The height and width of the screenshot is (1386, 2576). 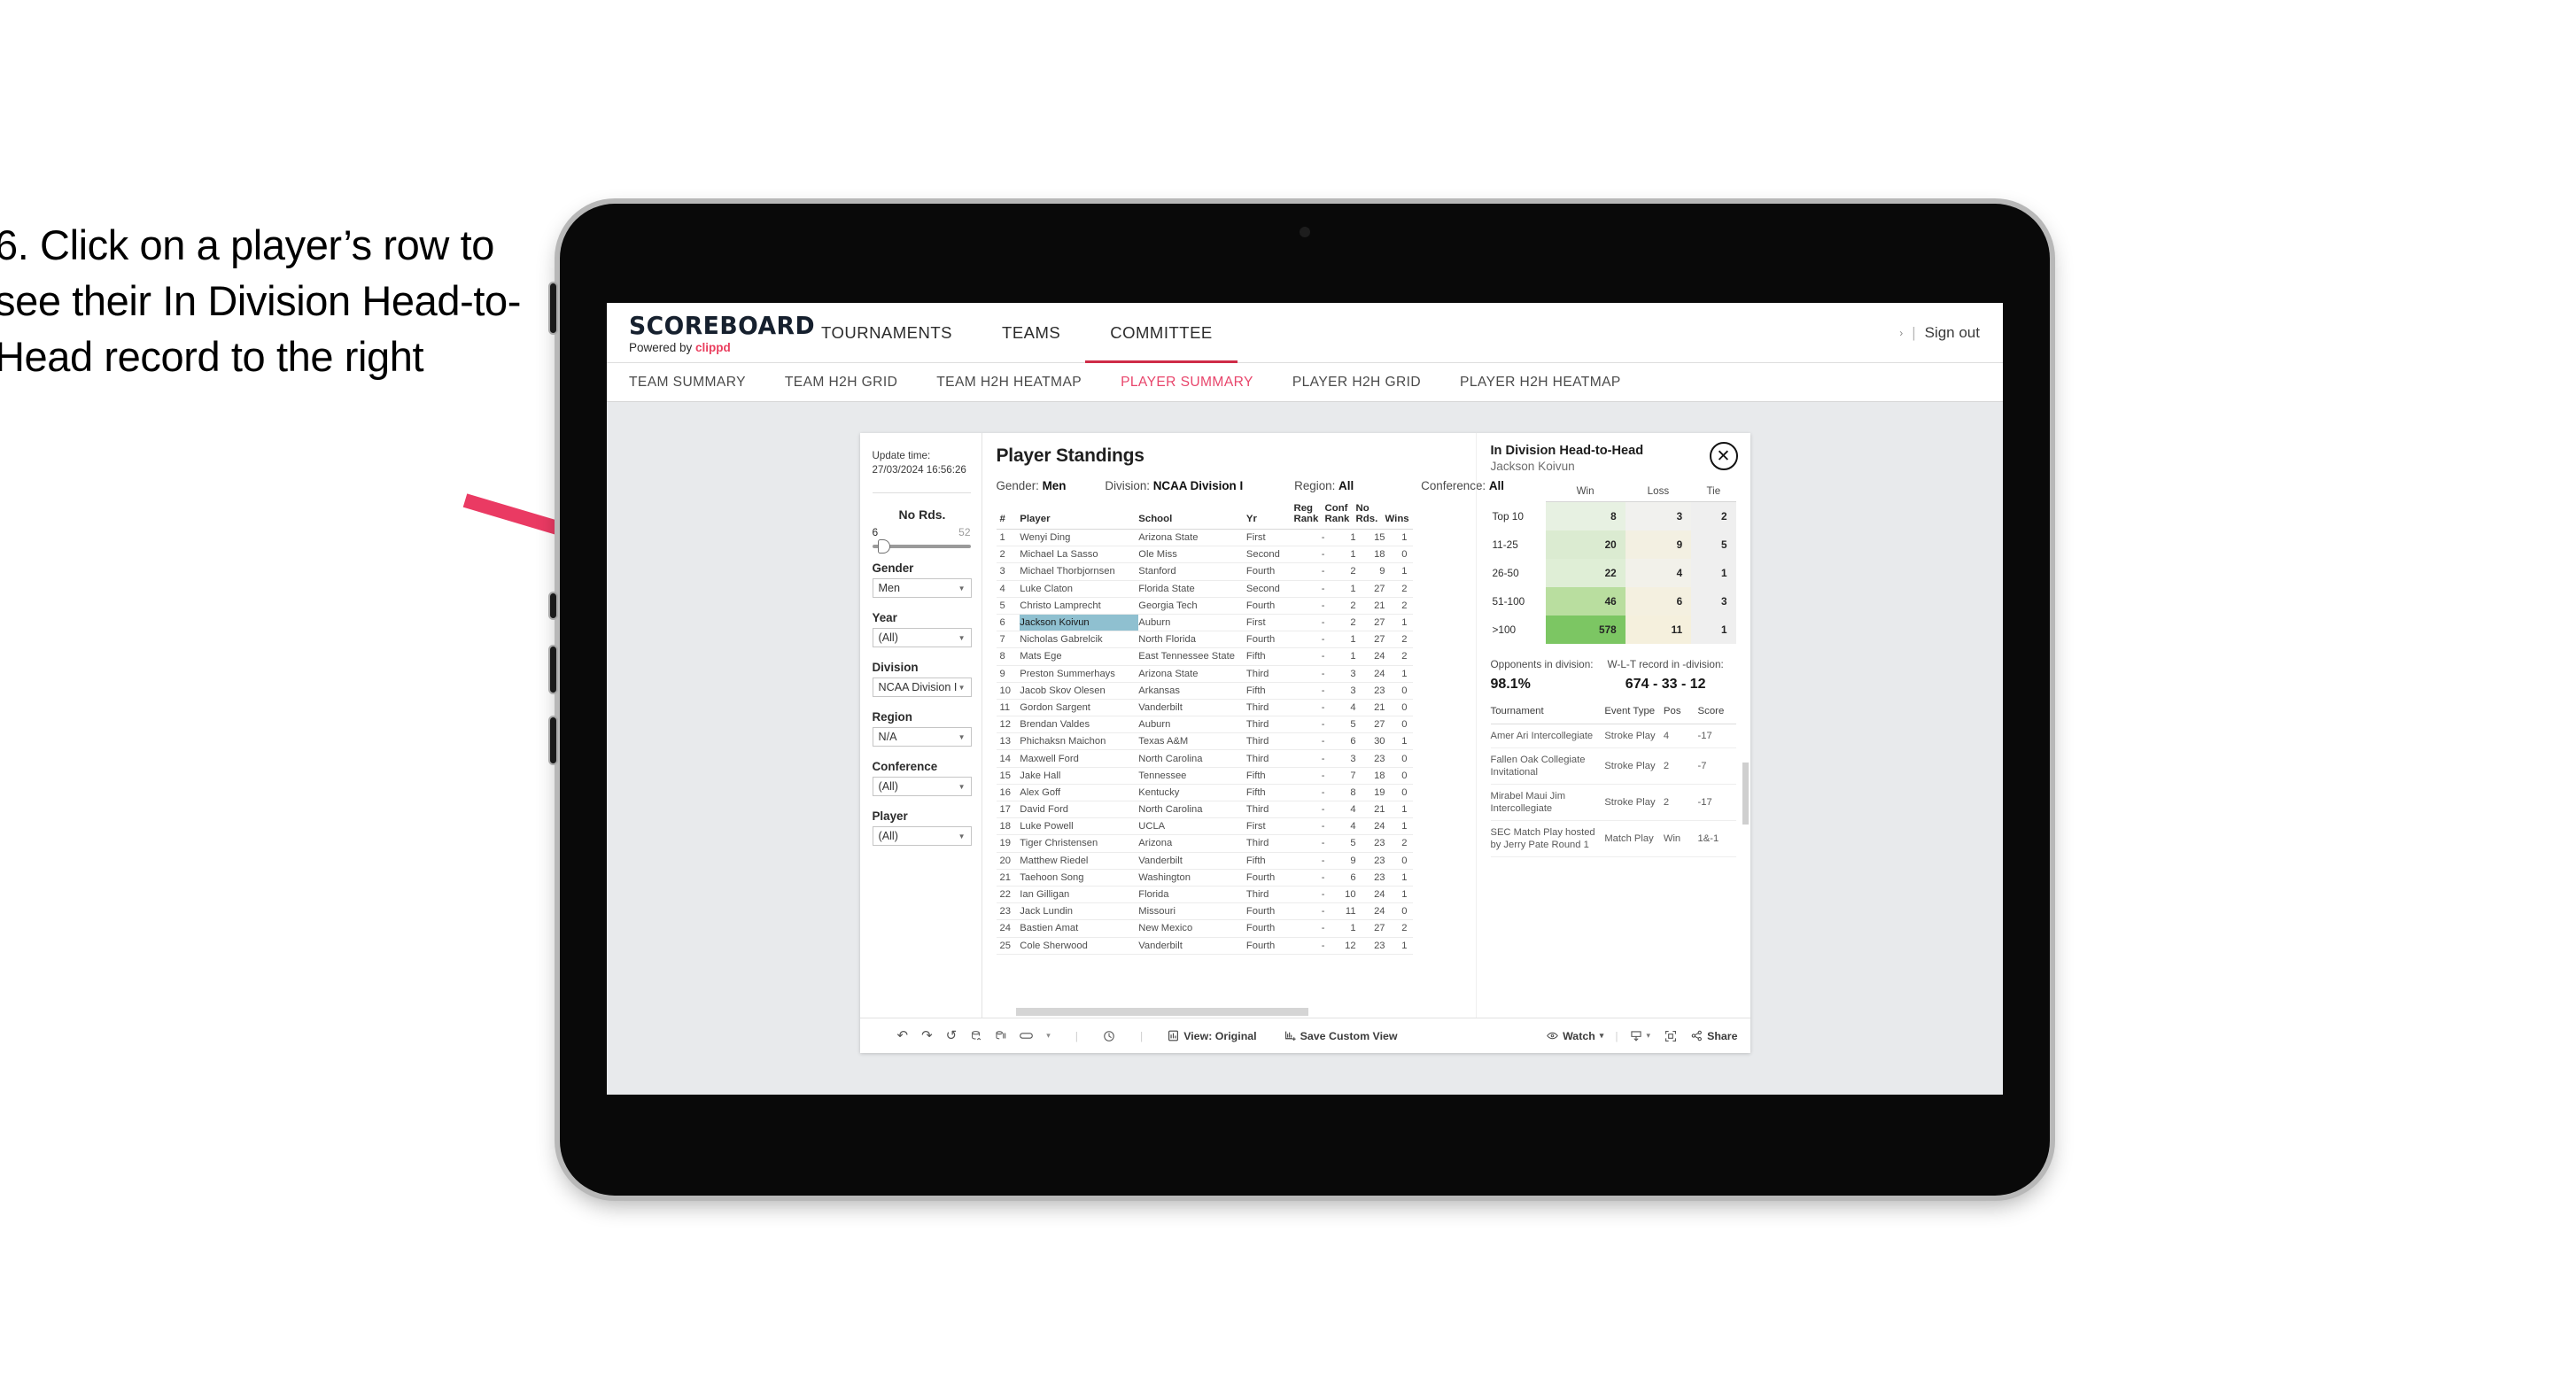 I want to click on cell-no-rds: 27, so click(x=1370, y=623).